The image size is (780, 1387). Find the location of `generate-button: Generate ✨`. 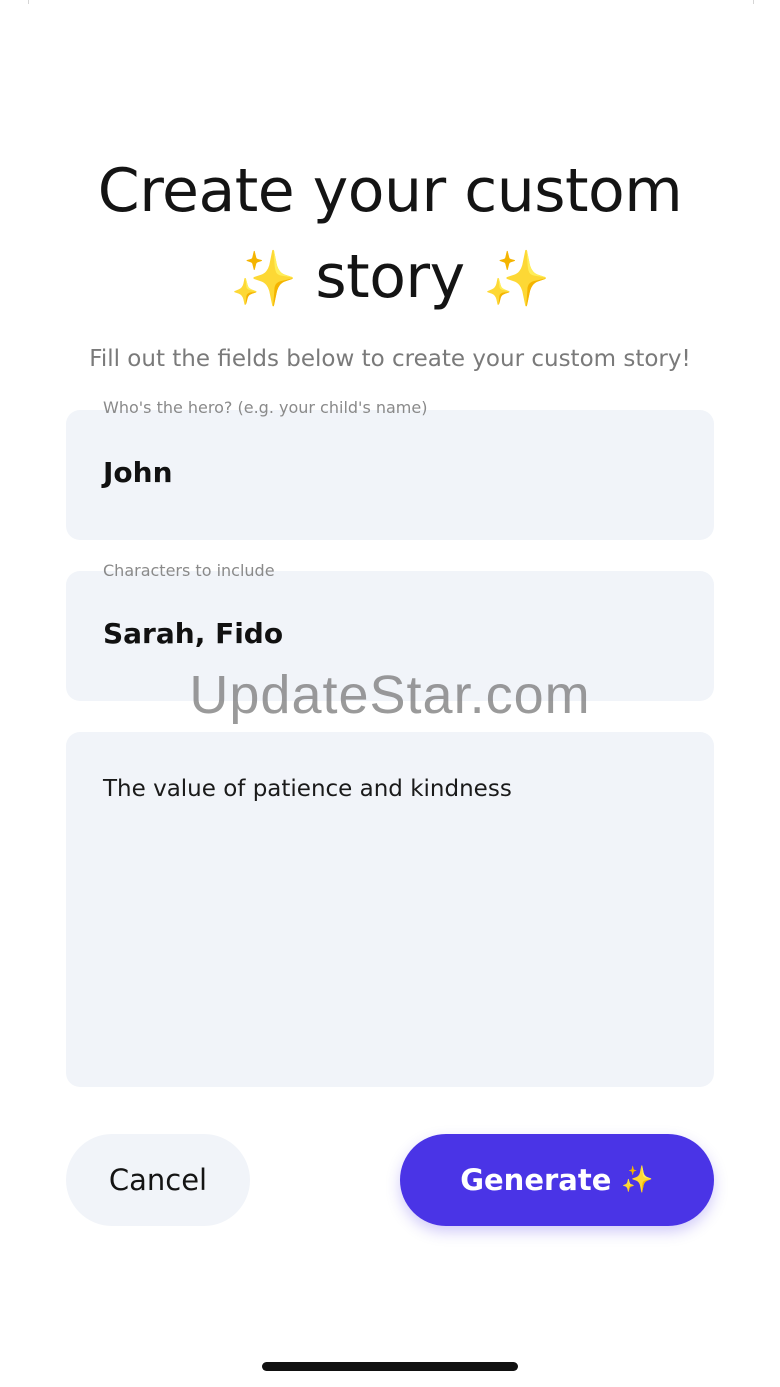

generate-button: Generate ✨ is located at coordinates (557, 1180).